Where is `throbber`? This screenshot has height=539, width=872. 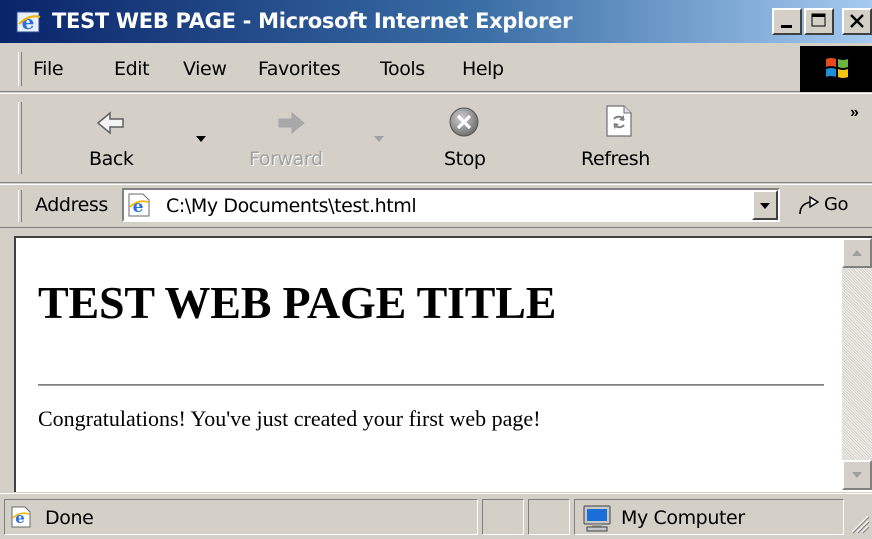
throbber is located at coordinates (836, 69).